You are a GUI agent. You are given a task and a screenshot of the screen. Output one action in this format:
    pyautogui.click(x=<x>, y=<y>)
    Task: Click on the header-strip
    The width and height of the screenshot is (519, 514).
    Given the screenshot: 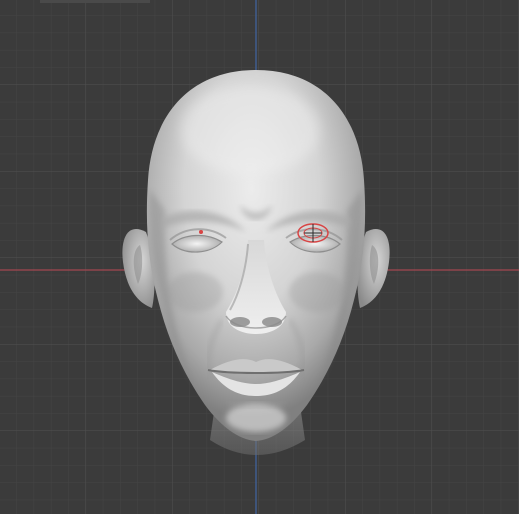 What is the action you would take?
    pyautogui.click(x=95, y=1)
    